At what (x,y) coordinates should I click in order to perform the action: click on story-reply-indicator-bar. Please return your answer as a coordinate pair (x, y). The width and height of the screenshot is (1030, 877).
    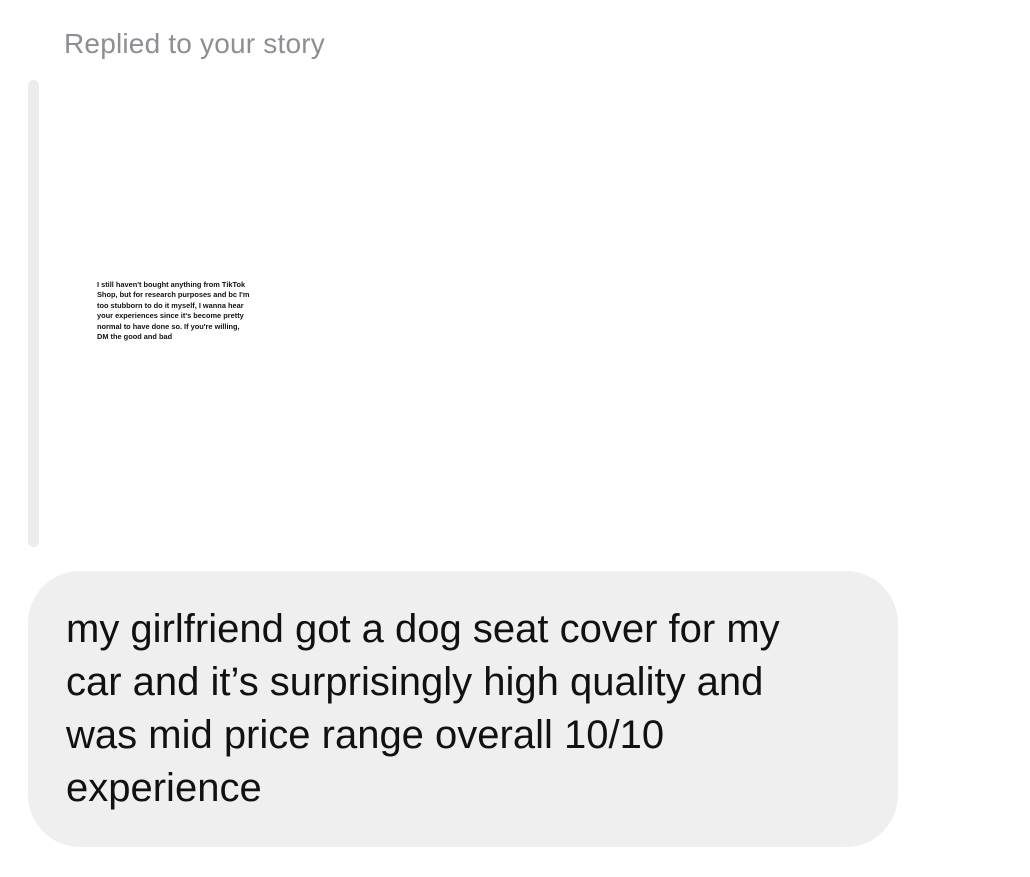
    Looking at the image, I should click on (33, 313).